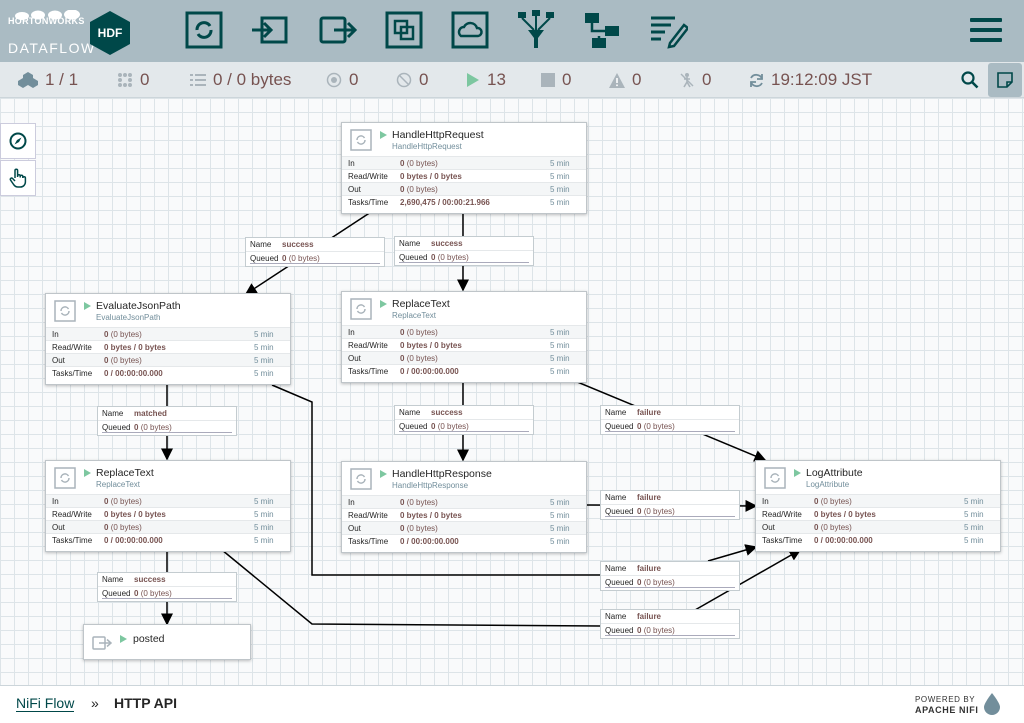 The height and width of the screenshot is (723, 1024). What do you see at coordinates (270, 30) in the screenshot?
I see `input-port-icon` at bounding box center [270, 30].